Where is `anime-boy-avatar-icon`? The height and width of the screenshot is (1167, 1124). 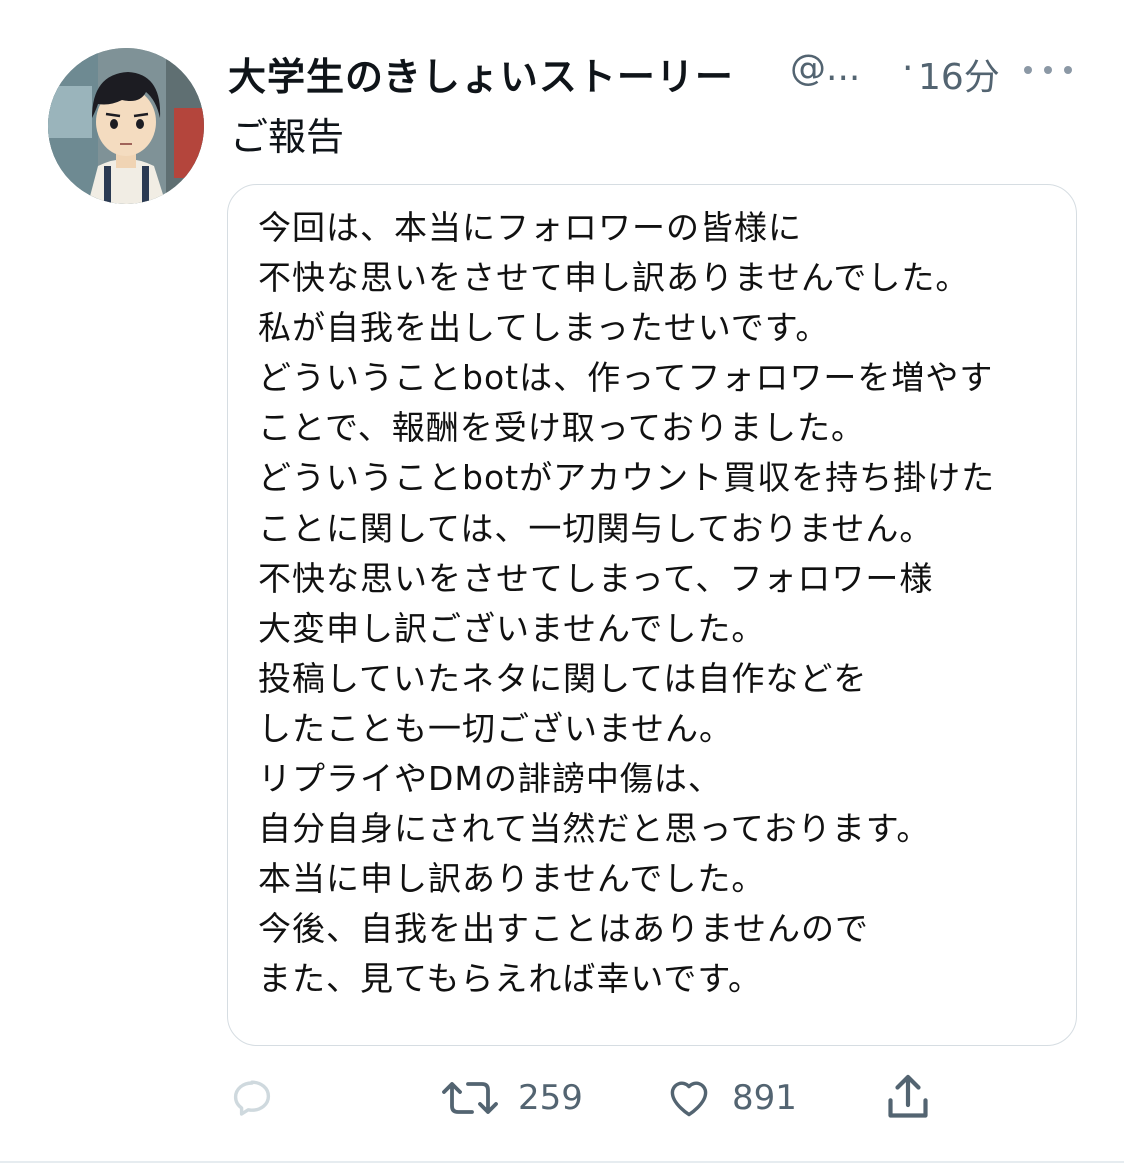
anime-boy-avatar-icon is located at coordinates (126, 126).